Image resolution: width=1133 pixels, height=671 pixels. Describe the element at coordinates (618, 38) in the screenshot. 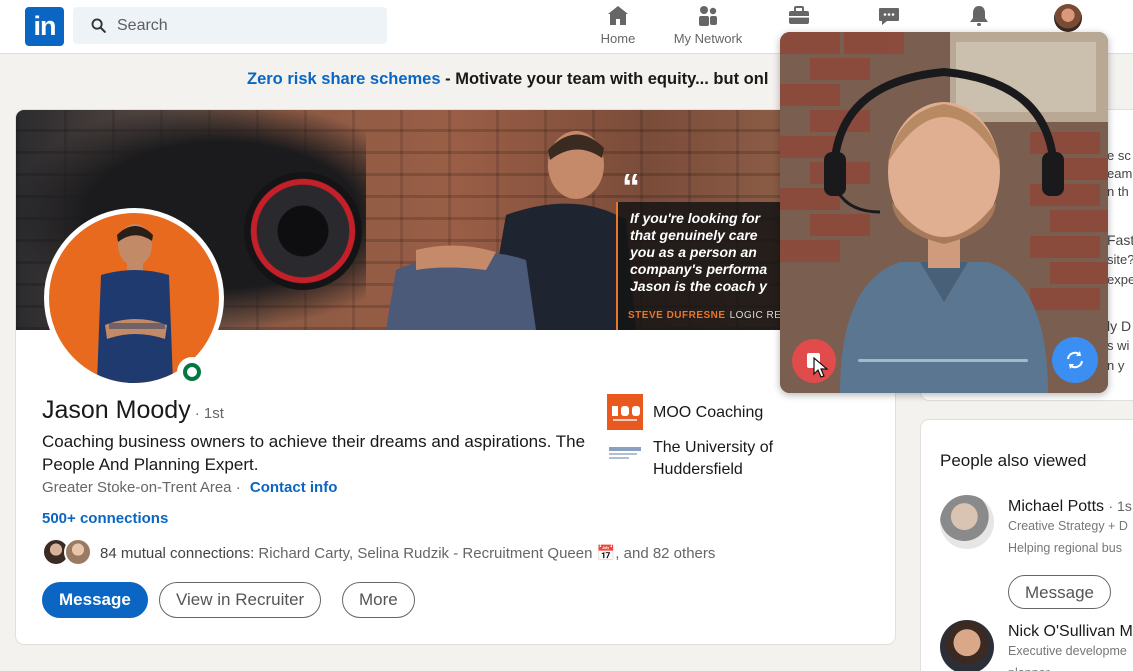

I see `nav-home-label: Home` at that location.